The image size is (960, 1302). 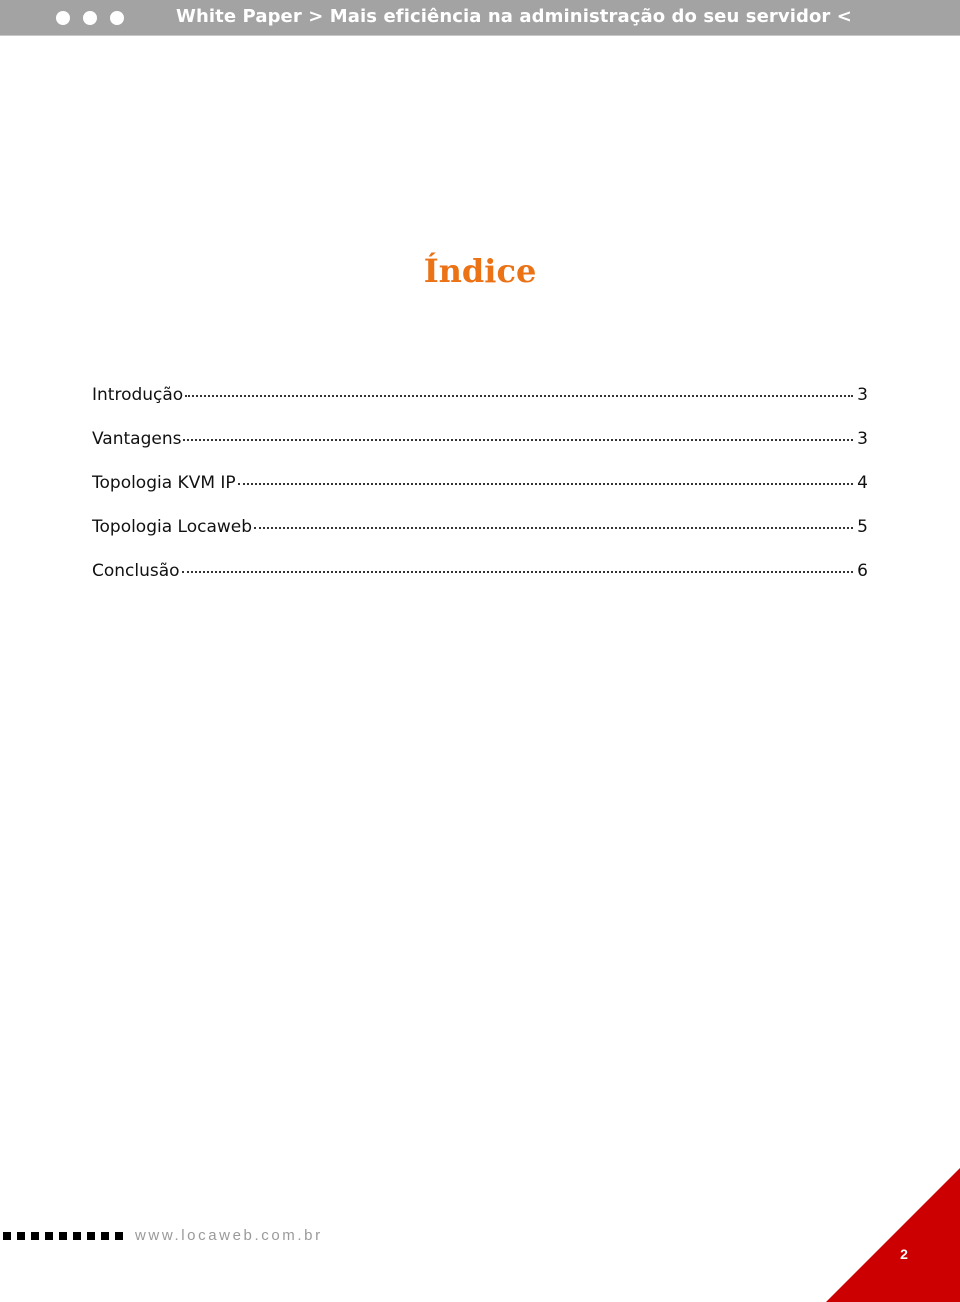 What do you see at coordinates (904, 1254) in the screenshot?
I see `page-number: 2` at bounding box center [904, 1254].